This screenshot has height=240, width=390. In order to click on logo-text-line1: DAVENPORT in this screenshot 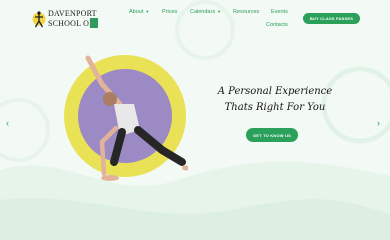, I will do `click(72, 13)`.